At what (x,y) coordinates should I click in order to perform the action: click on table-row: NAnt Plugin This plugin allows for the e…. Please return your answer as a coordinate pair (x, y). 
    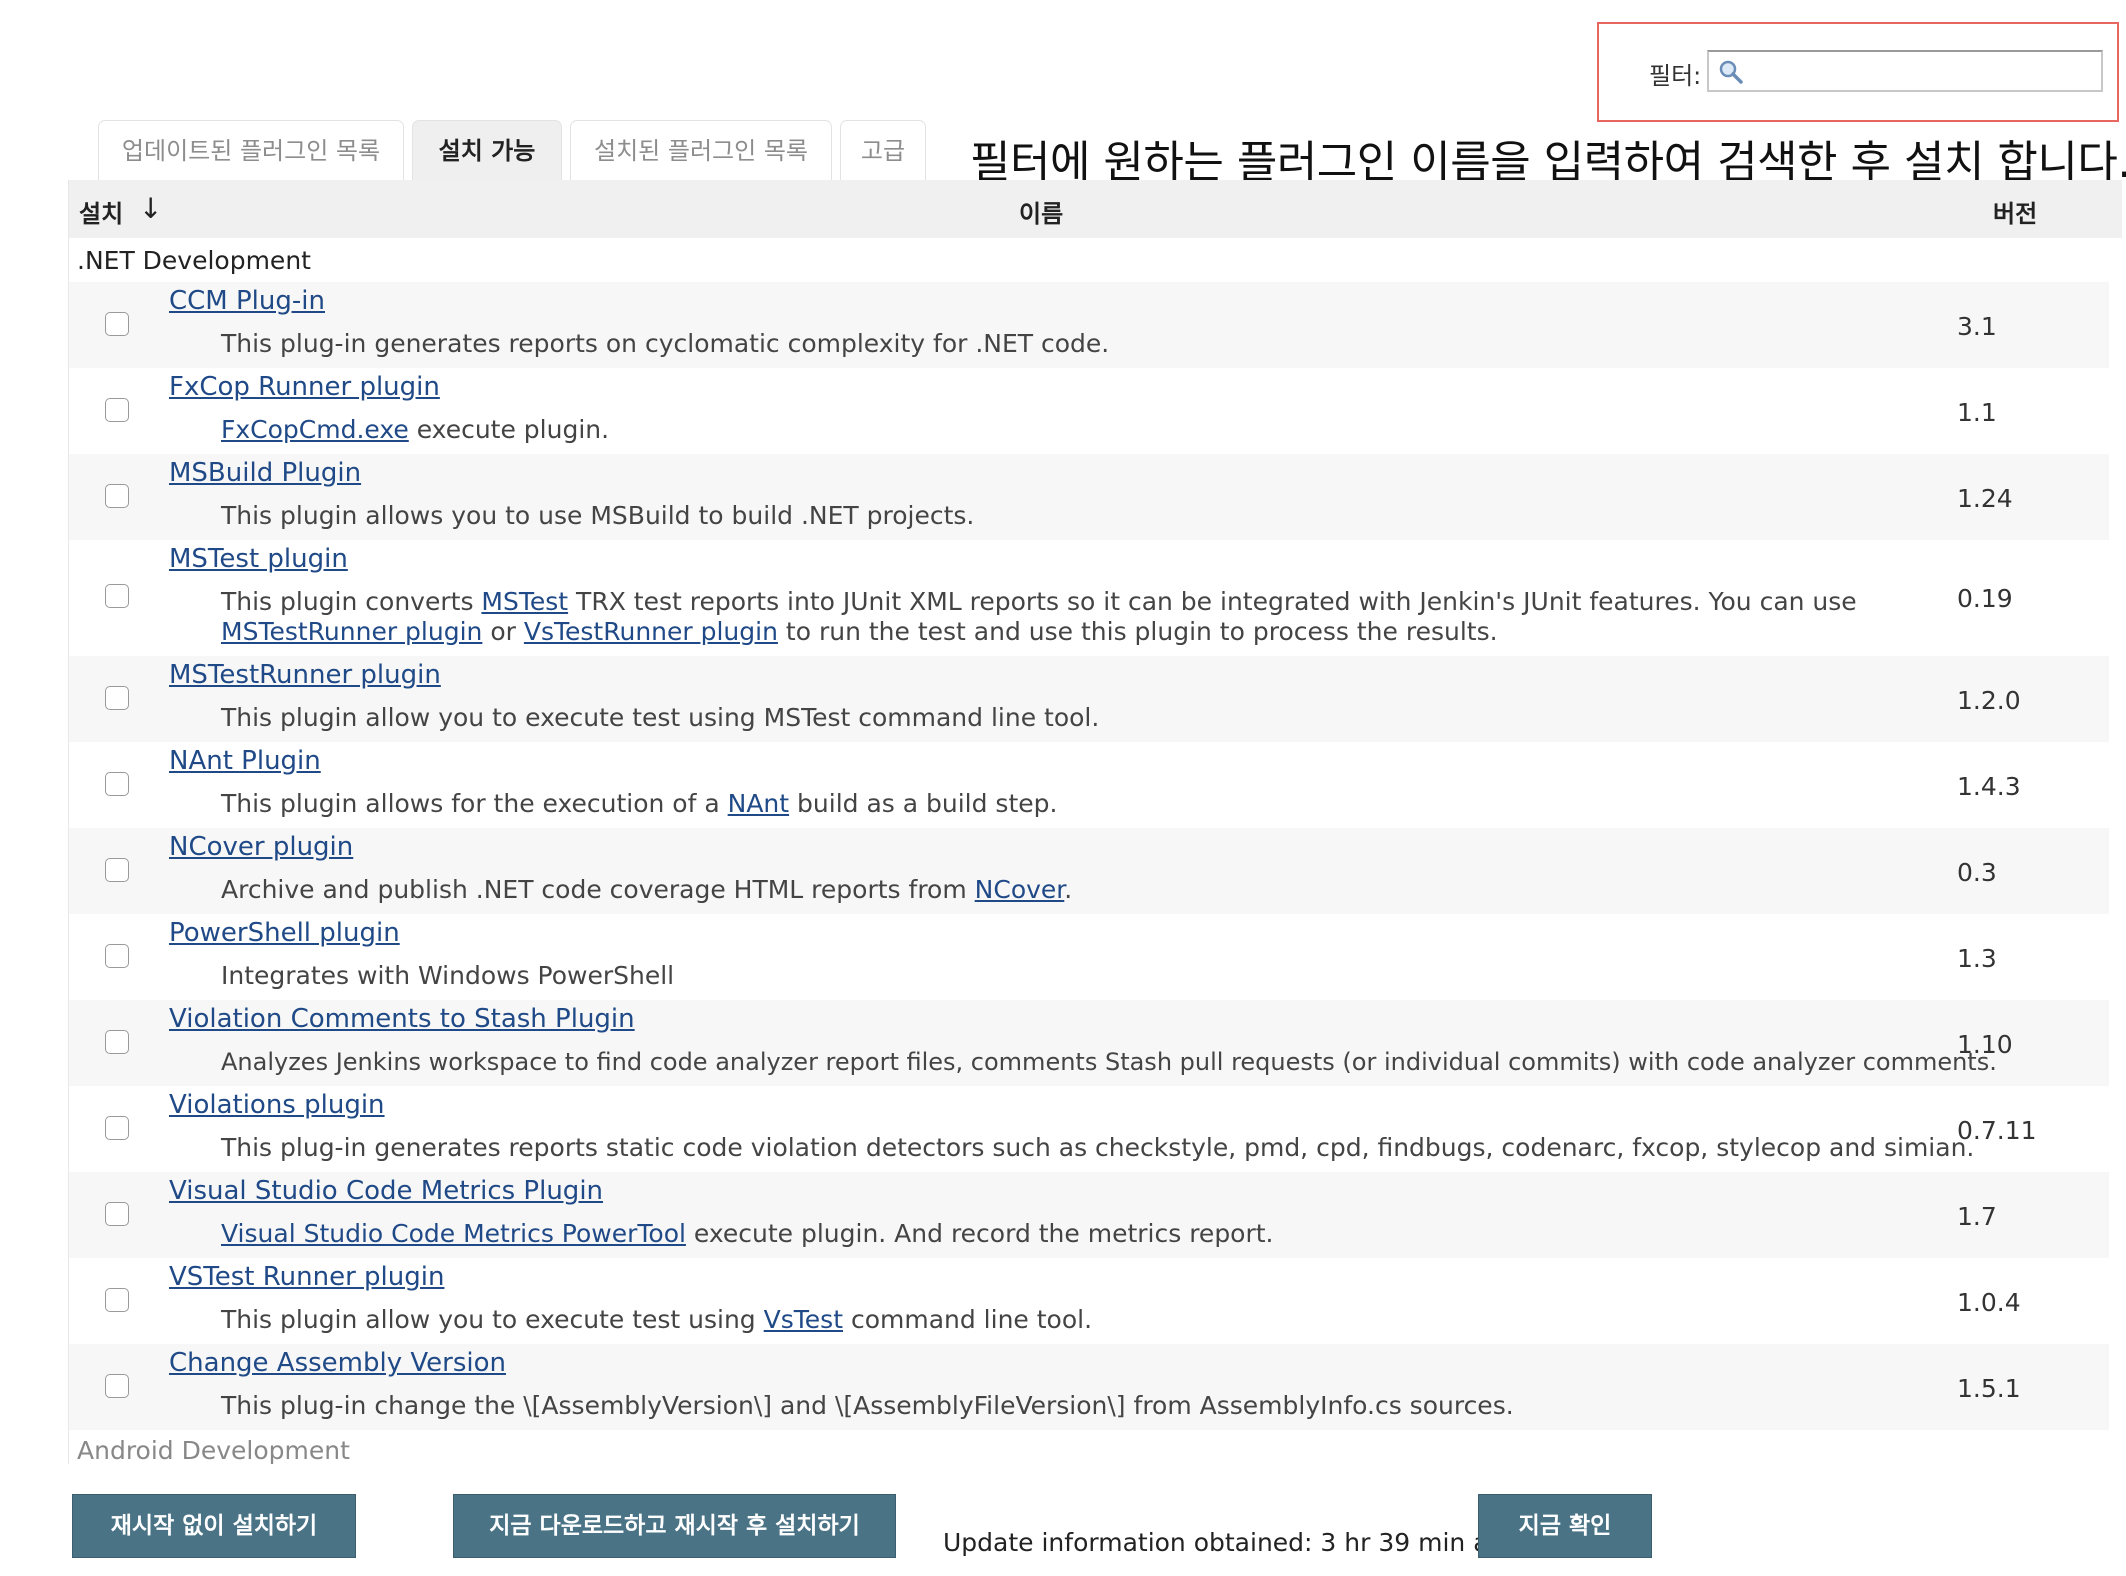
    Looking at the image, I should click on (1089, 785).